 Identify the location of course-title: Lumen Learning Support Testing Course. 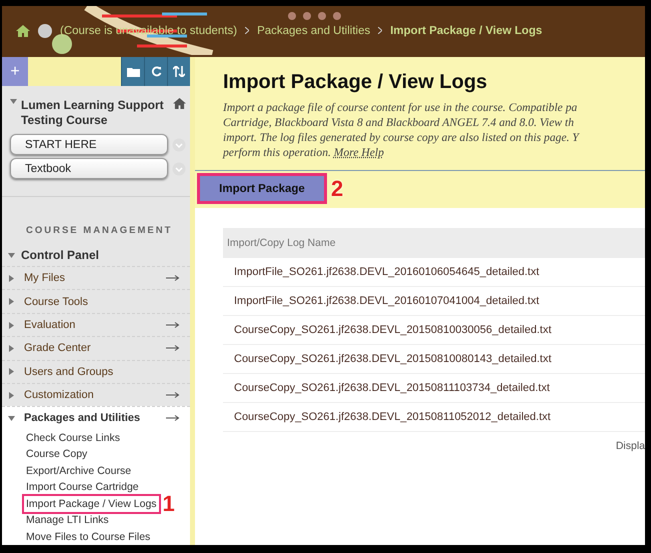
(93, 113).